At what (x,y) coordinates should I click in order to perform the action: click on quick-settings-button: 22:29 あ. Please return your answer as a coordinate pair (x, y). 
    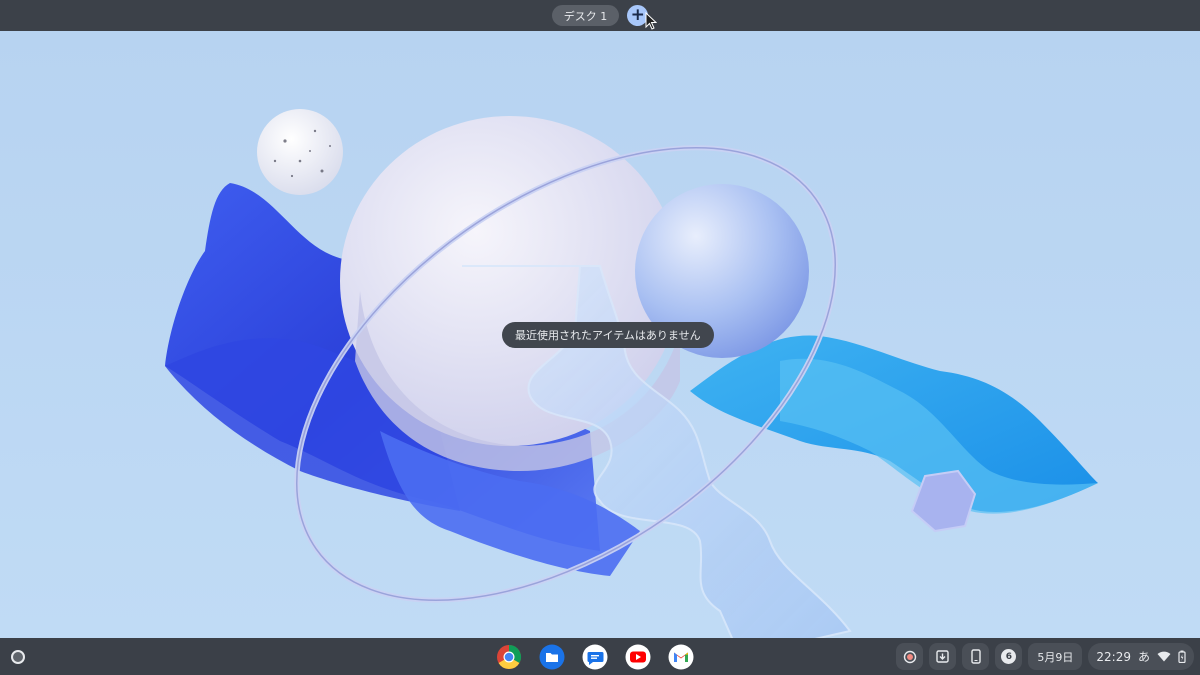
    Looking at the image, I should click on (1141, 656).